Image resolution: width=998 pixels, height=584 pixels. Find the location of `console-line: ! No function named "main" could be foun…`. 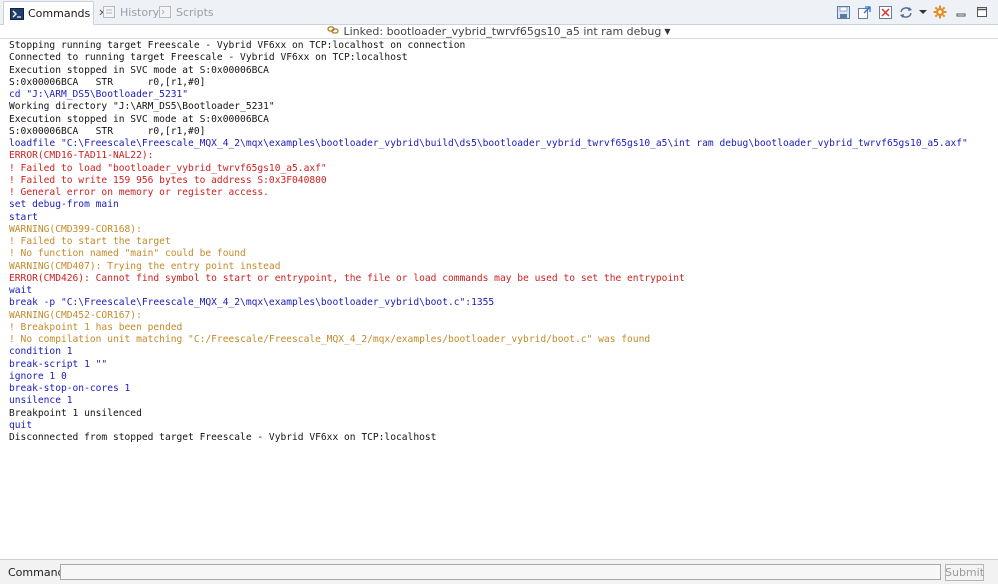

console-line: ! No function named "main" could be foun… is located at coordinates (127, 254).